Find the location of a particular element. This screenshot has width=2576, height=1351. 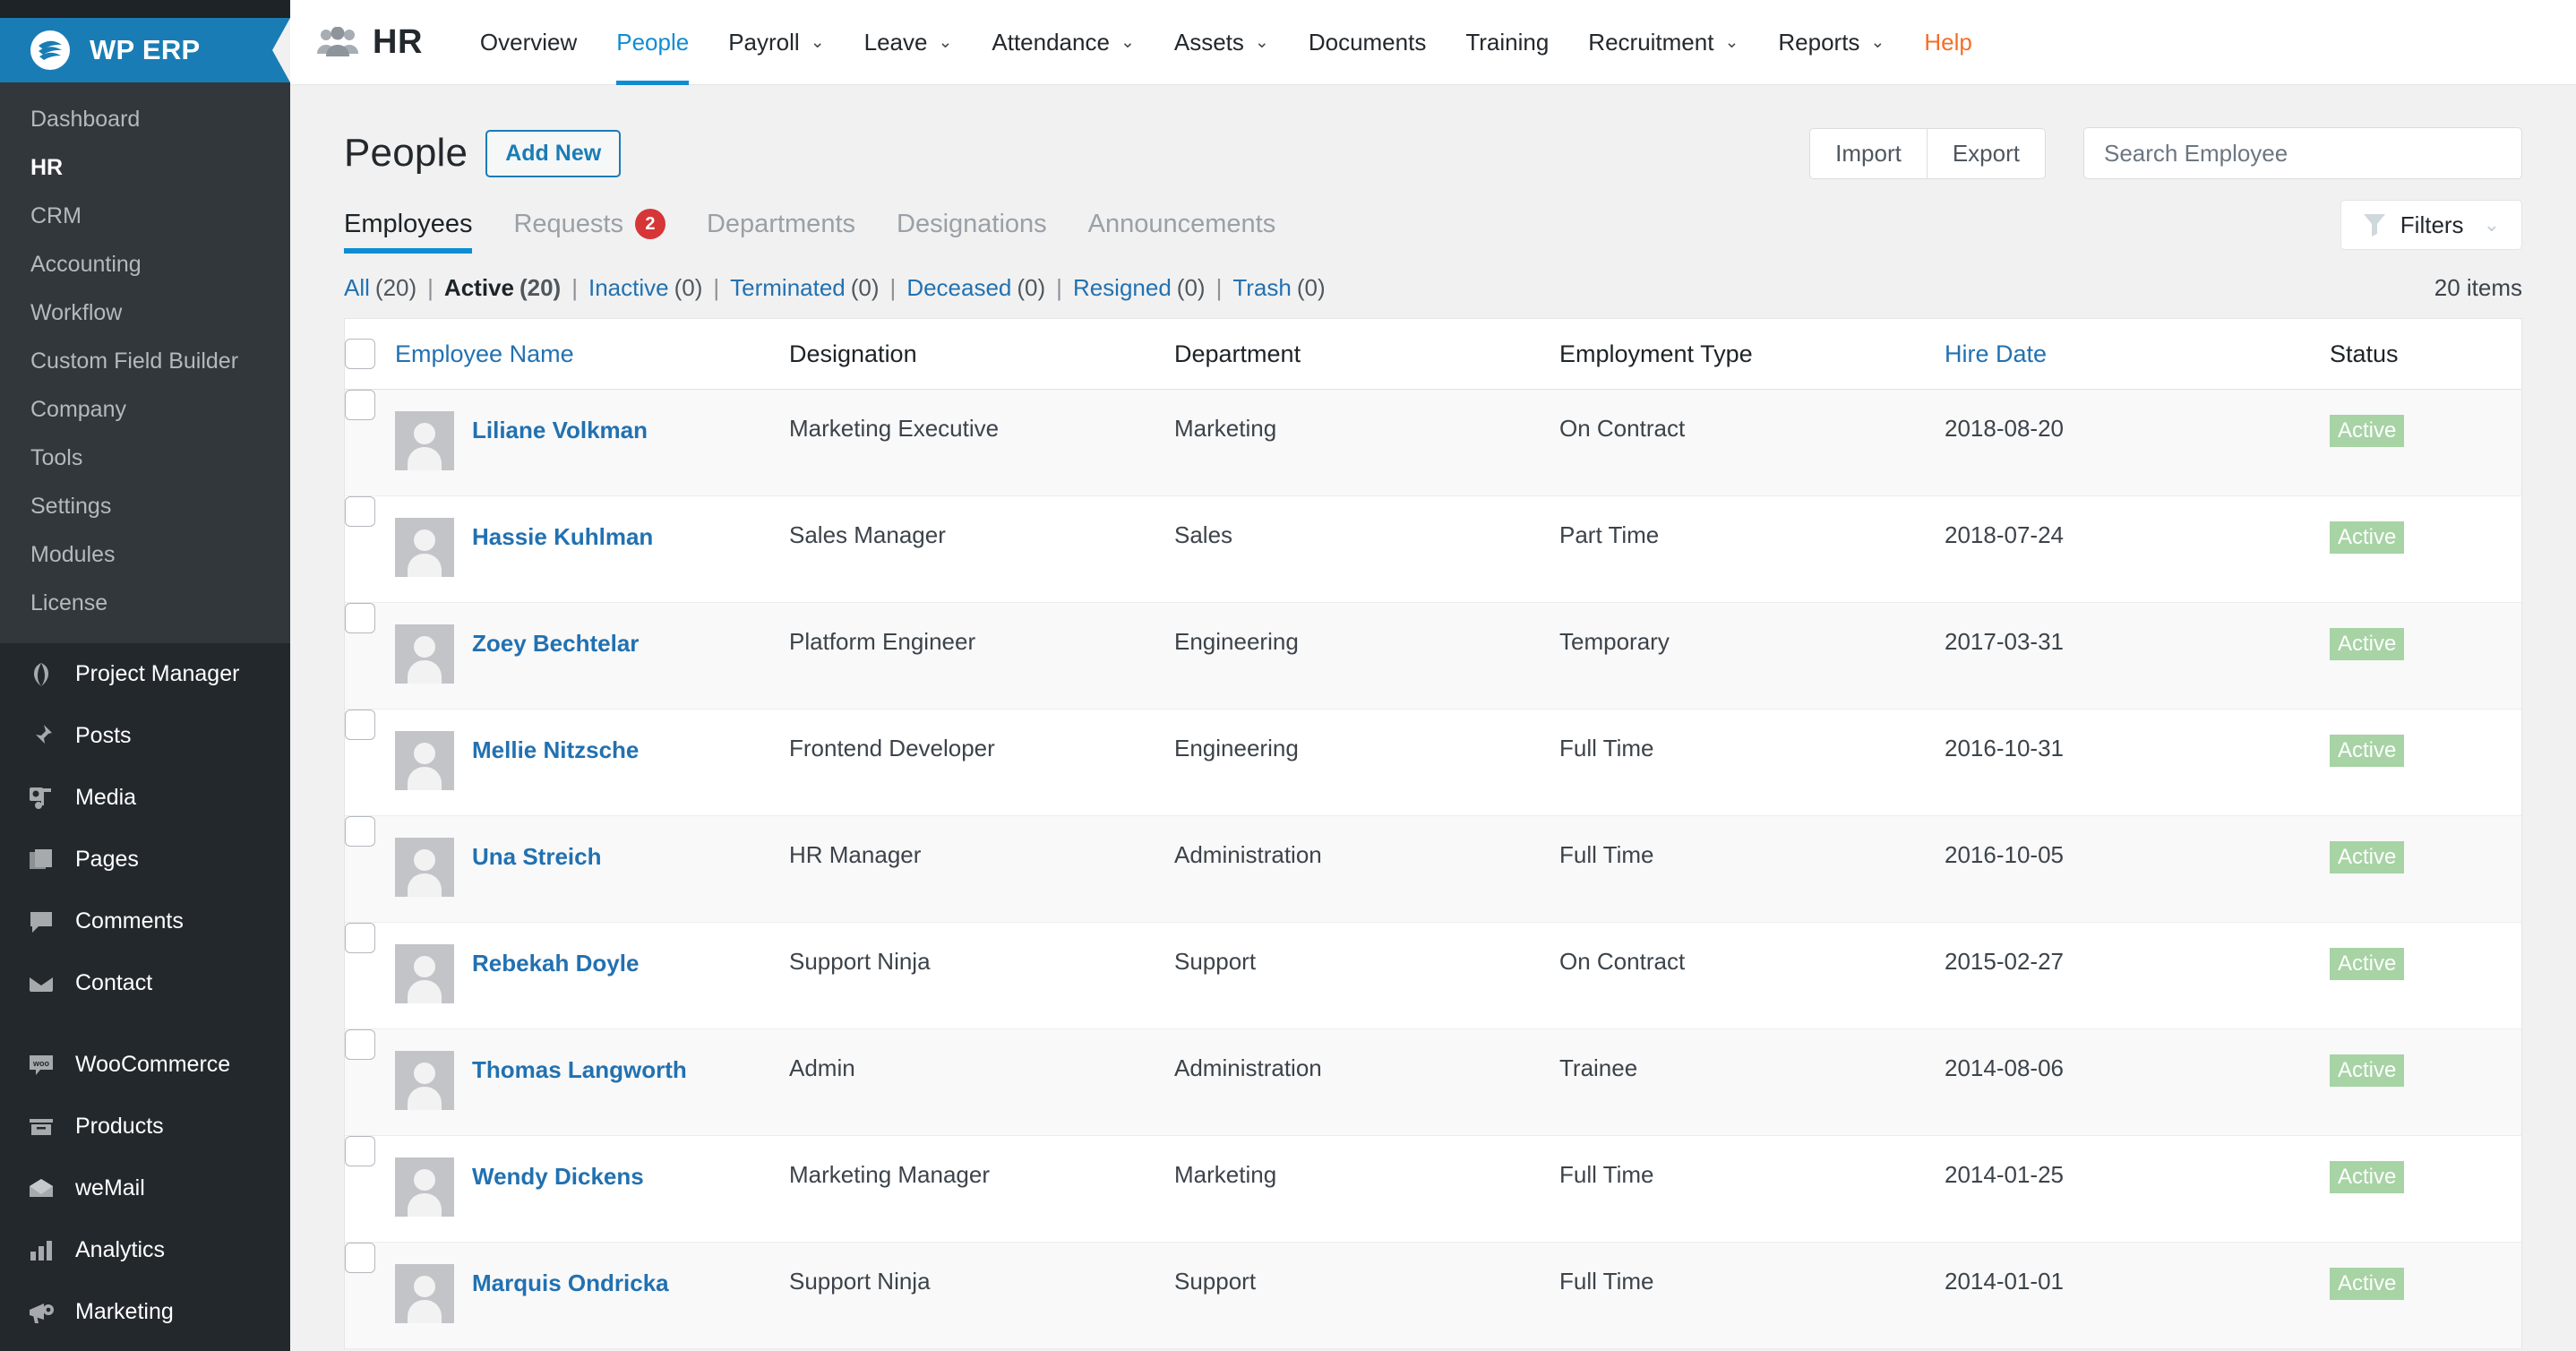

sidebar-item-label: Comments is located at coordinates (129, 921).